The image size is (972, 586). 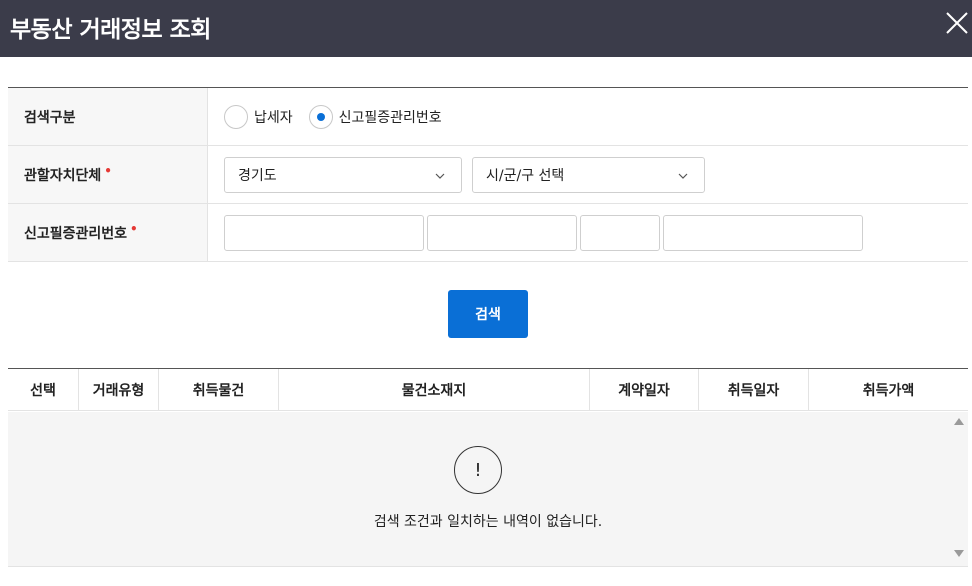 I want to click on modal-header: 부동산 거래정보 조회, so click(x=486, y=28).